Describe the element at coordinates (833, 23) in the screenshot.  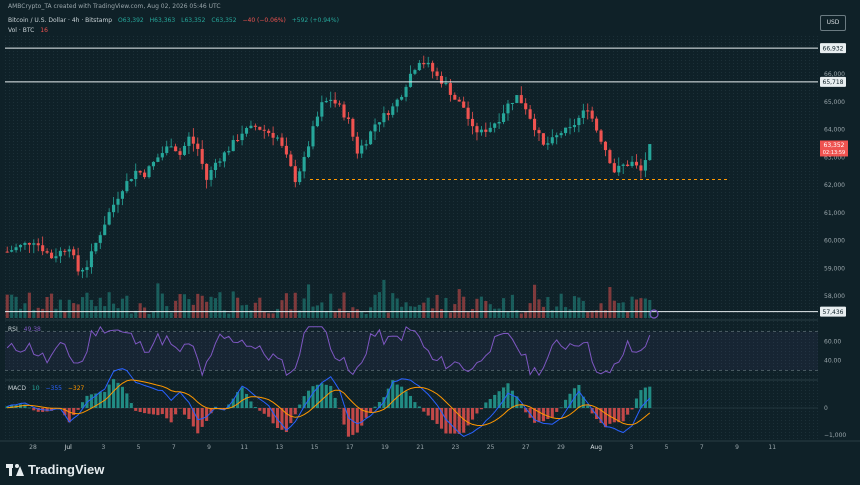
I see `currency-selector: USD` at that location.